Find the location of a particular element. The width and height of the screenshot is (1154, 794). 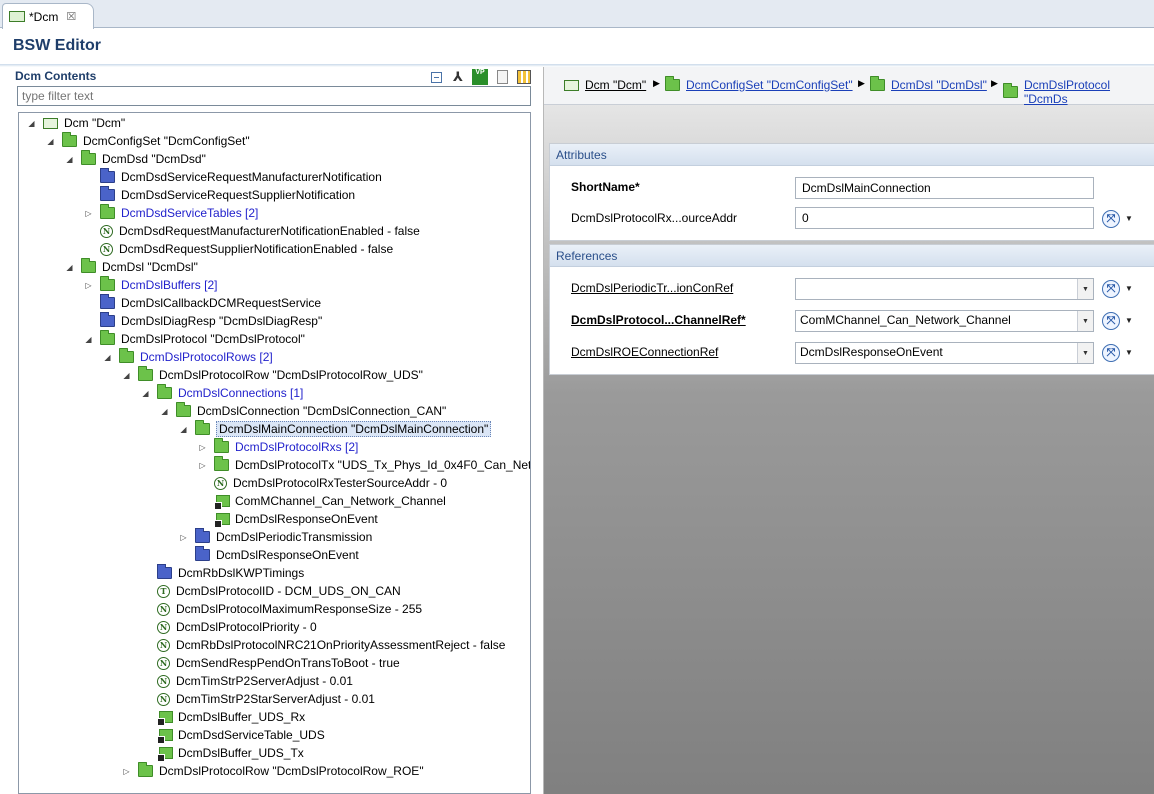

references-header: References is located at coordinates (852, 256).